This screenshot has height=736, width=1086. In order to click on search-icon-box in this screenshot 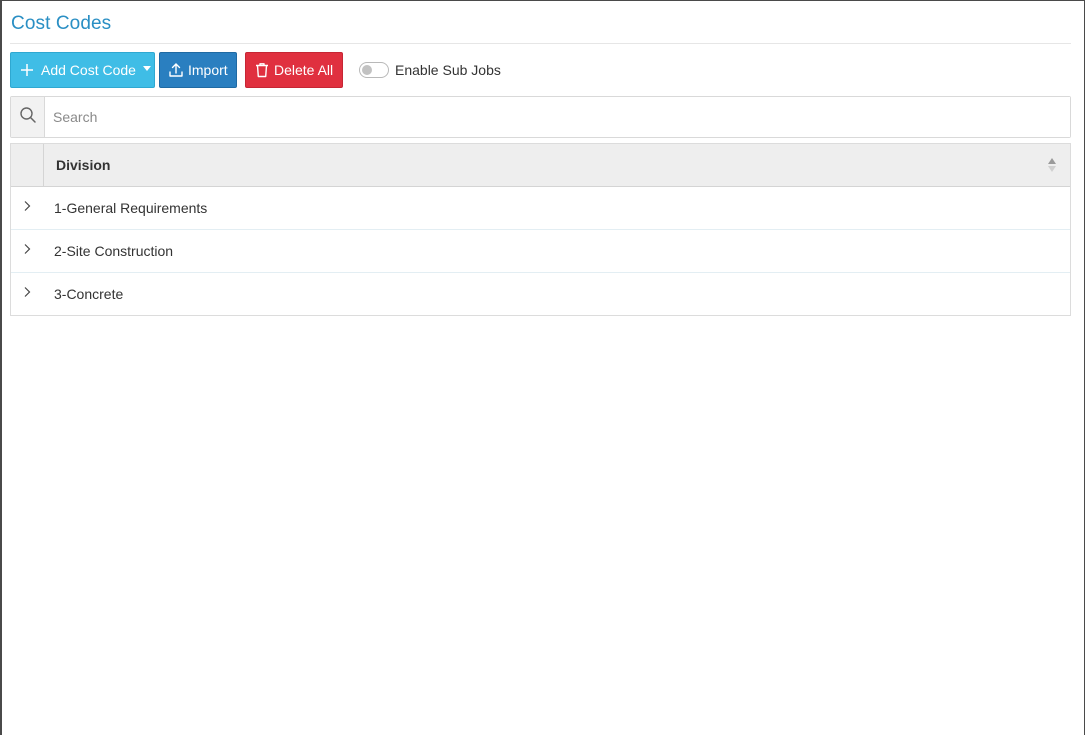, I will do `click(28, 117)`.